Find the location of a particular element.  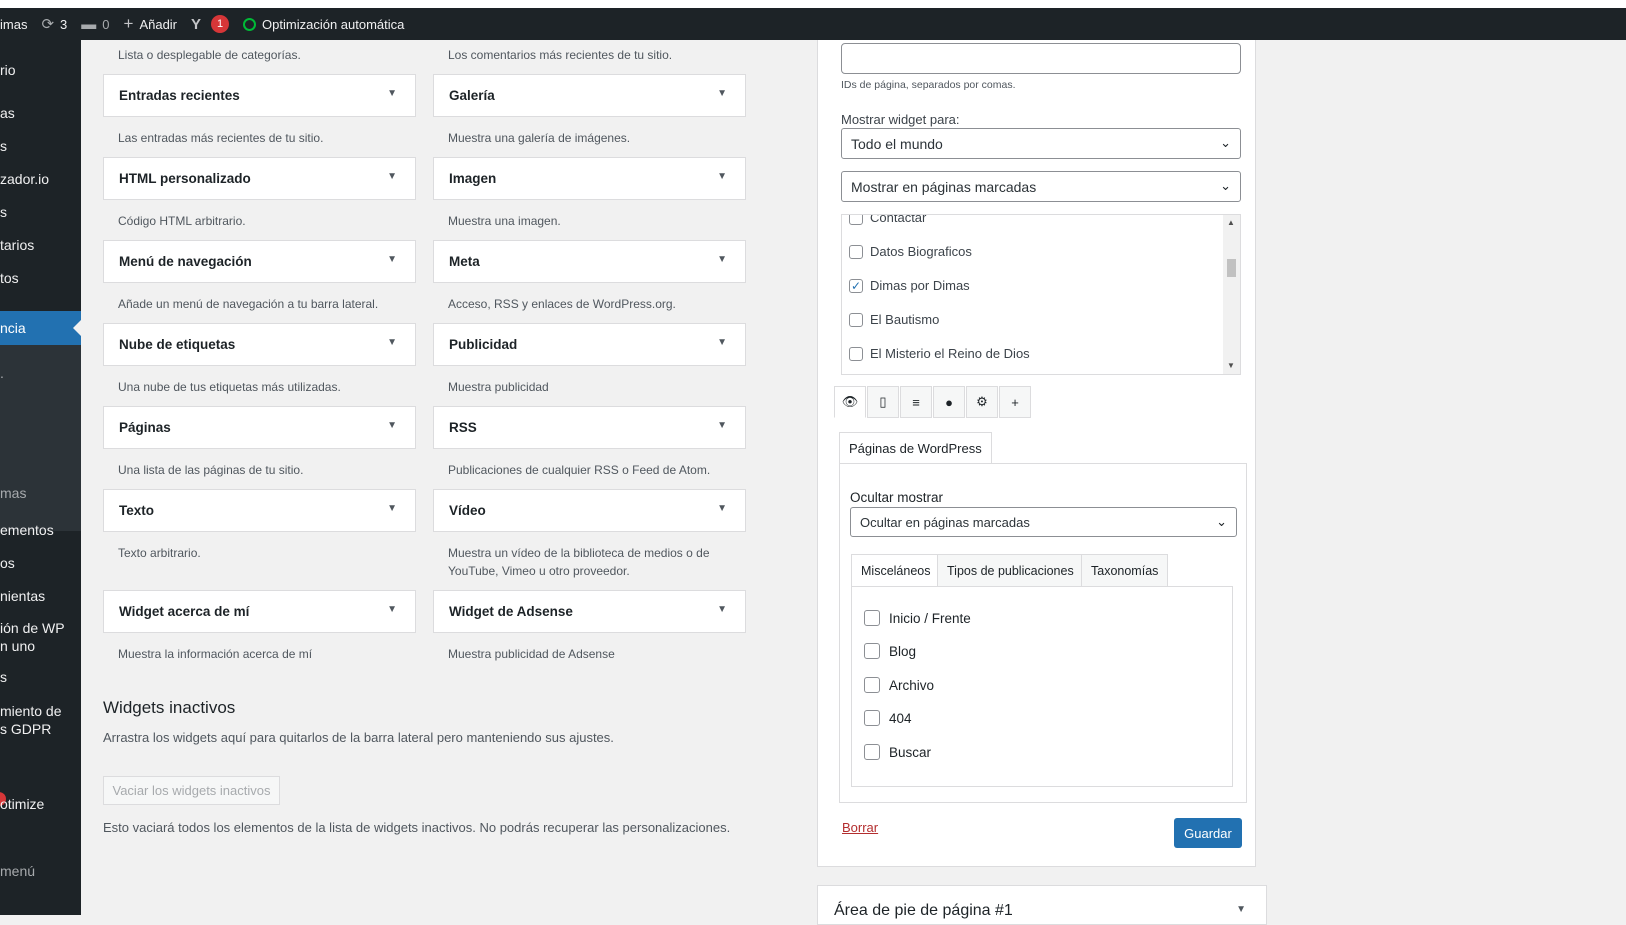

misc-option-inicio: Inicio / Frente is located at coordinates (917, 618).